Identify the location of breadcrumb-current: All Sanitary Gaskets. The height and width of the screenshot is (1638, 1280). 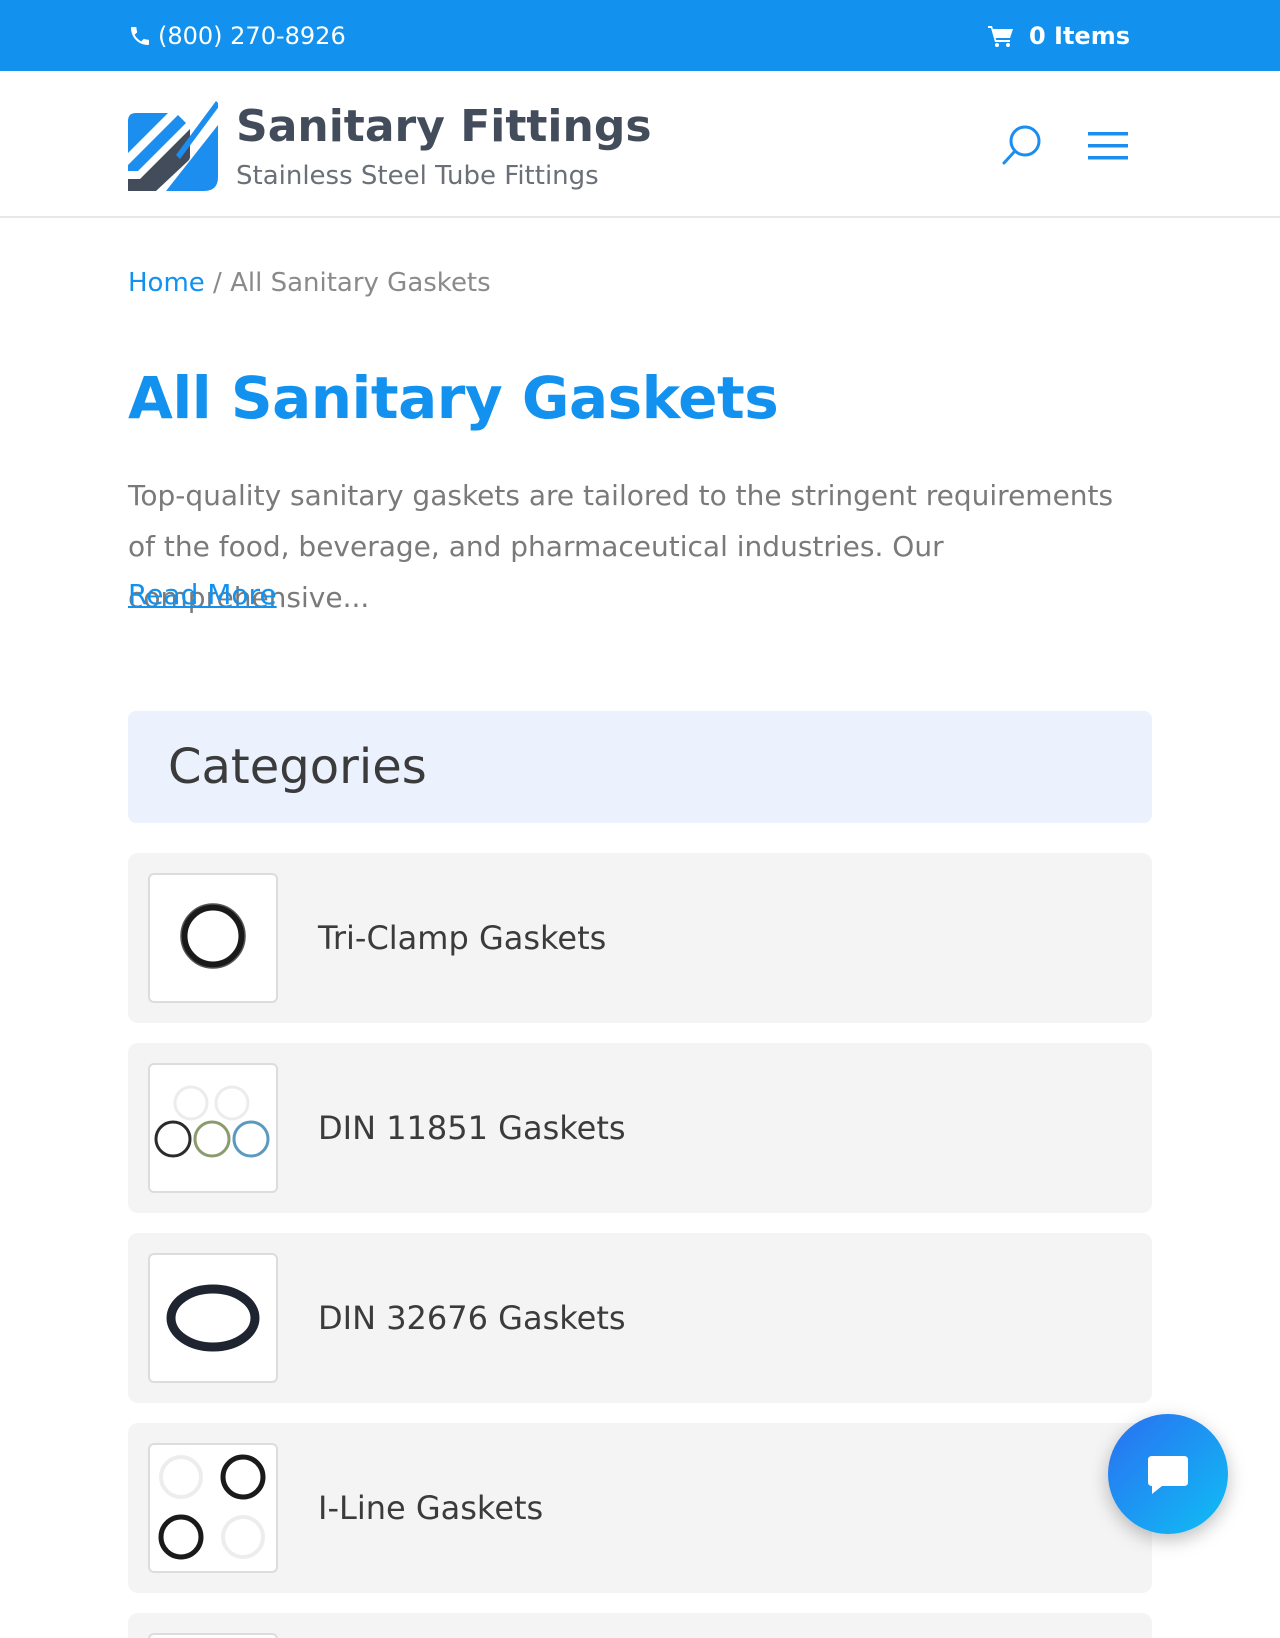
(360, 283).